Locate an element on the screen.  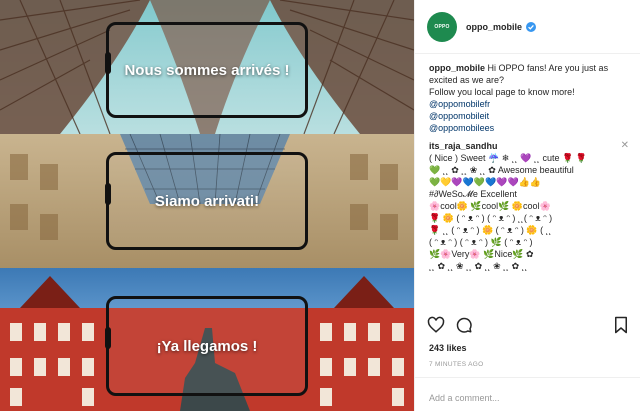
comment-line: 🌹 ˛˛ ( ᵔ ᴥ ᵔ ) 🌼 ( ᵔ ᴥ ᵔ ) 🌼 ( ˛˛ is located at coordinates (490, 230).